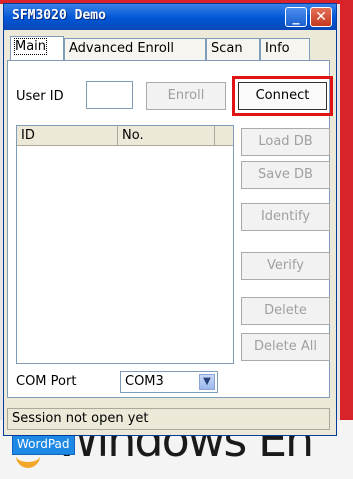  I want to click on chevron-down-icon: ▼, so click(207, 382).